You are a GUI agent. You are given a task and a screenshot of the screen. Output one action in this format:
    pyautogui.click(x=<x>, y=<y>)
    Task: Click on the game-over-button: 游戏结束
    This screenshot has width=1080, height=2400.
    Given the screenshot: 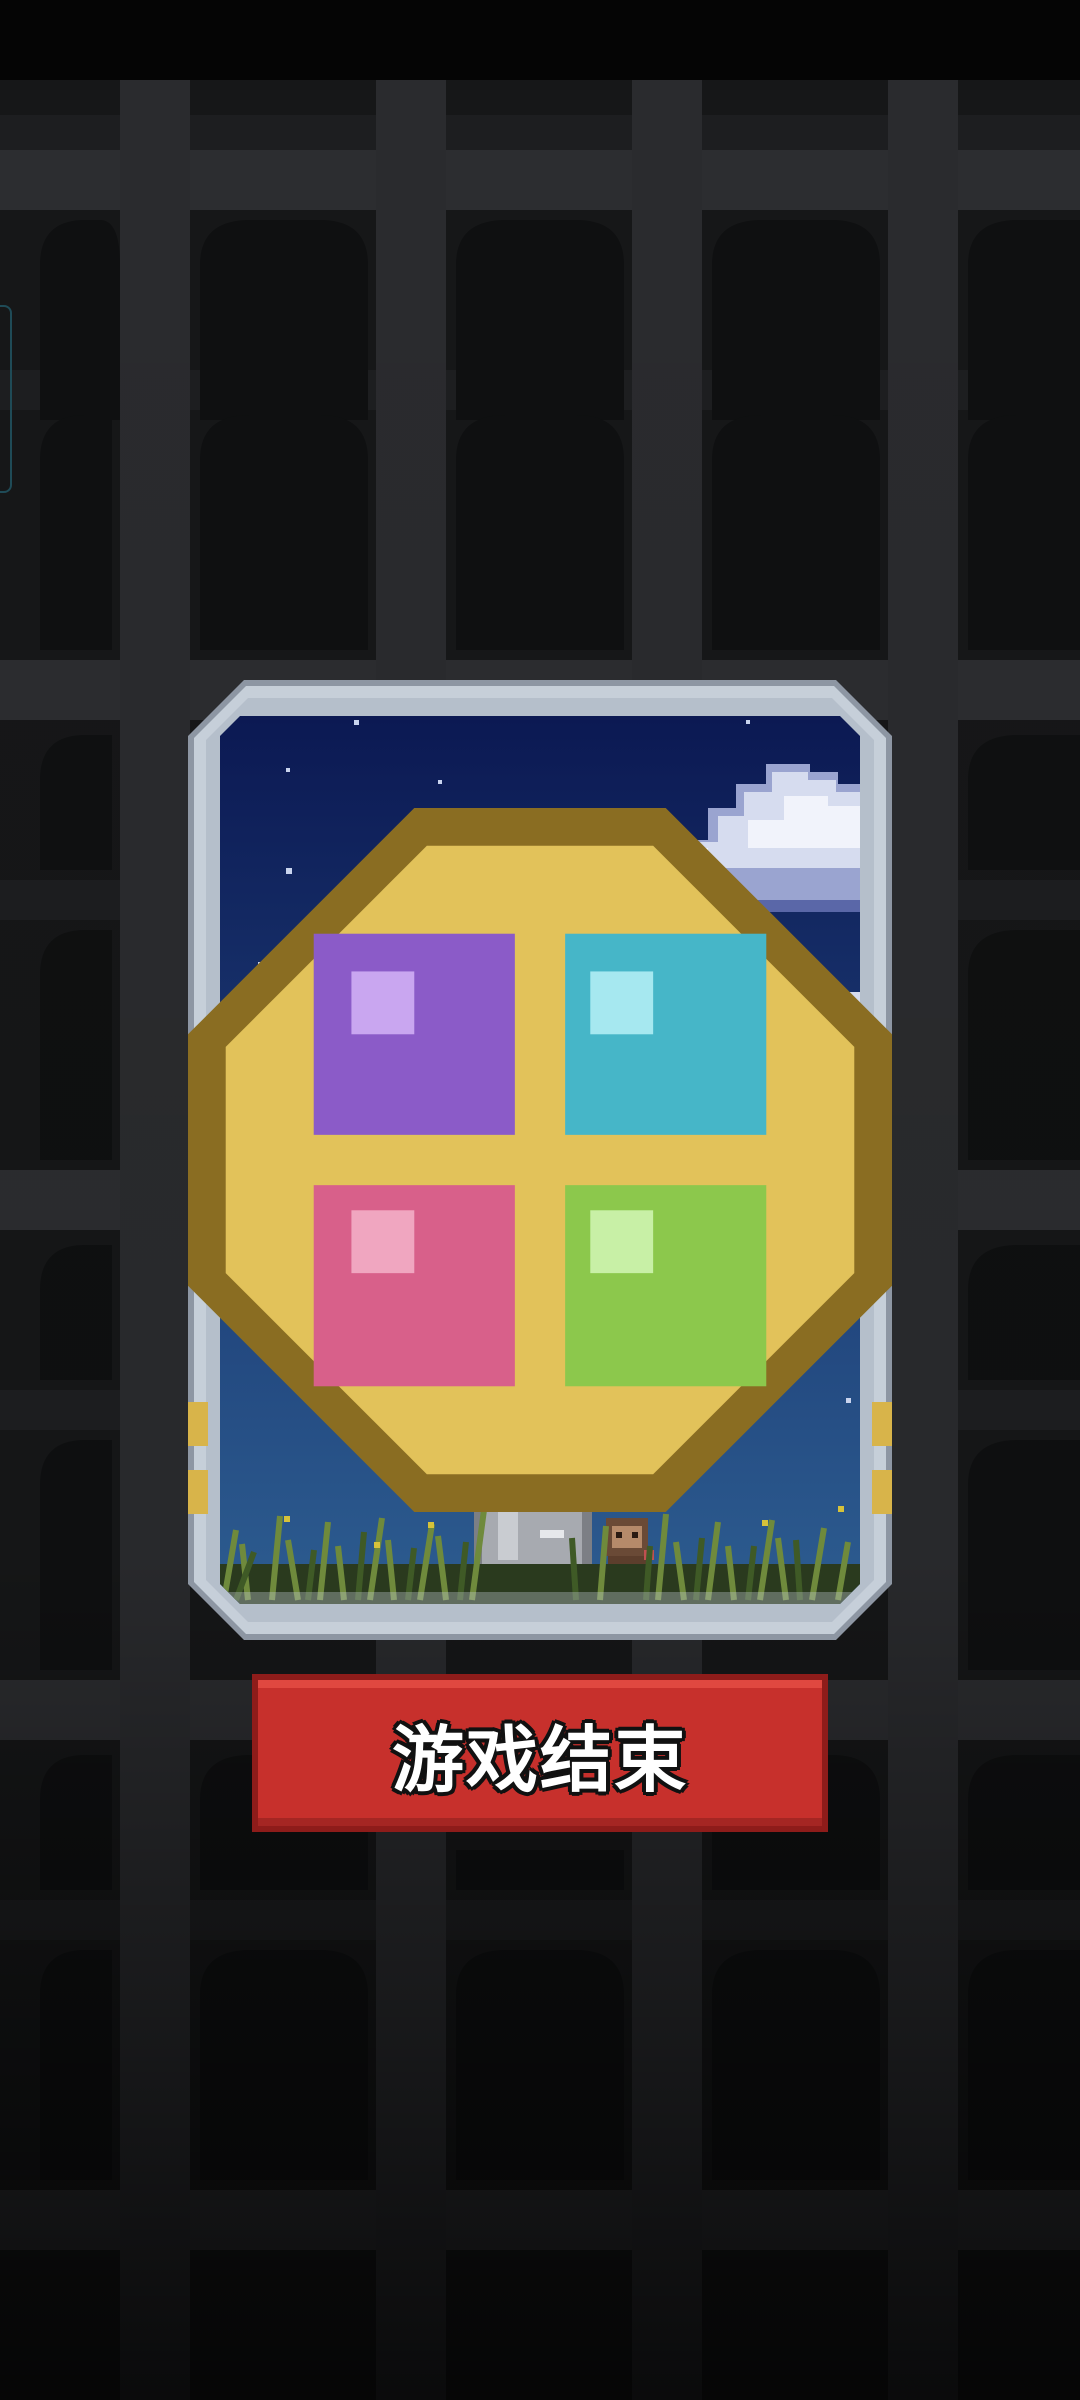 What is the action you would take?
    pyautogui.click(x=540, y=1753)
    